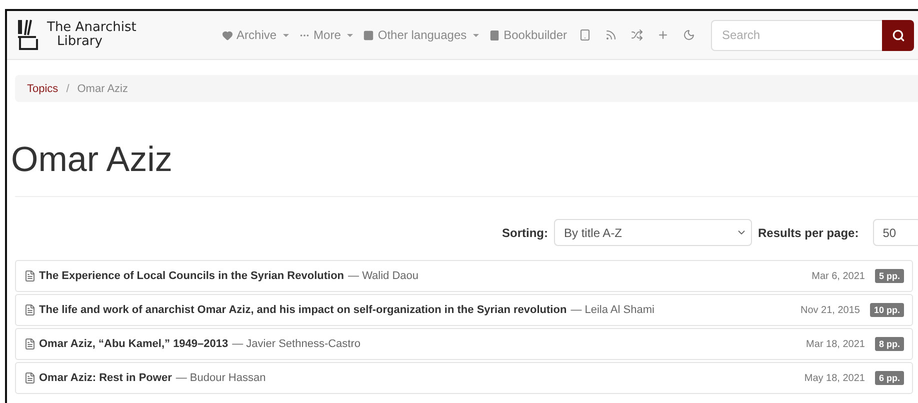 Image resolution: width=918 pixels, height=403 pixels. Describe the element at coordinates (184, 276) in the screenshot. I see `text-title-link: The Experience of Local Councils in the Syrian Revolution` at that location.